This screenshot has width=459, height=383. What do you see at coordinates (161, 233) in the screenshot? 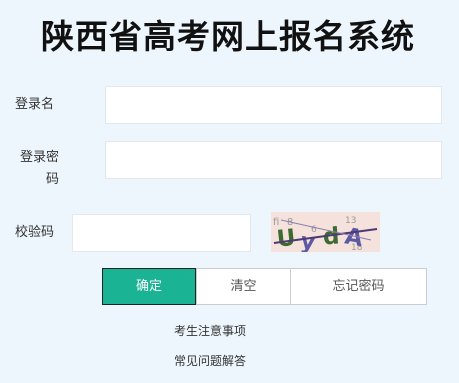
I see `captcha-input` at bounding box center [161, 233].